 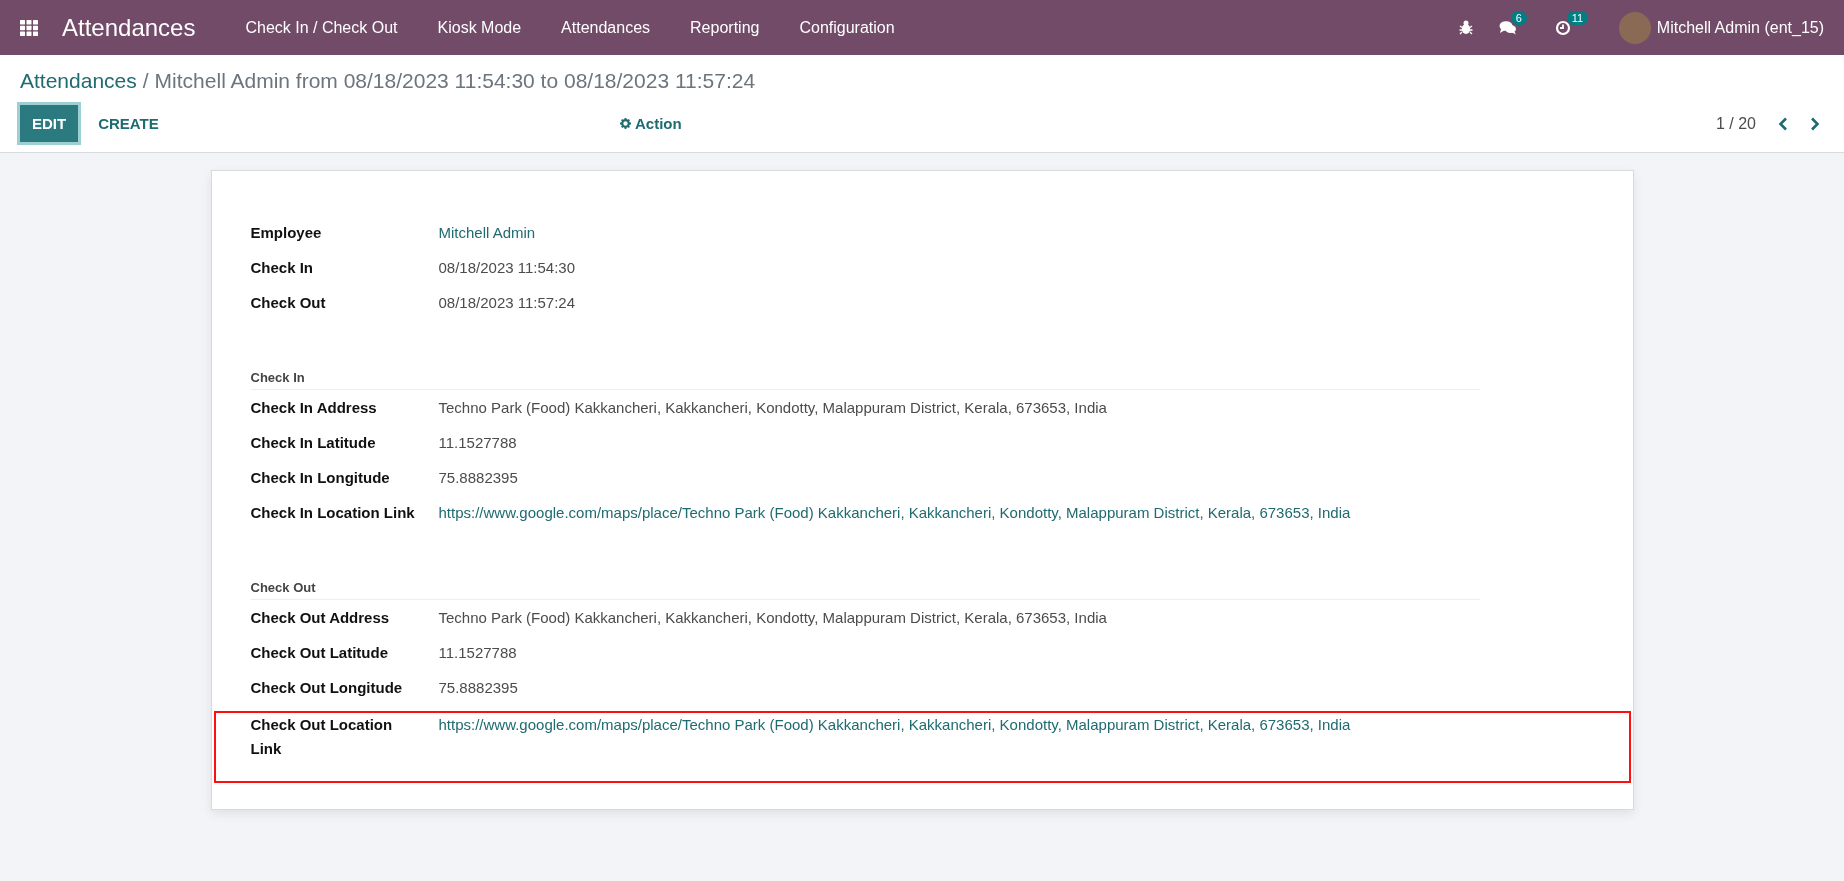 I want to click on menu-item: Kiosk Mode, so click(x=479, y=27).